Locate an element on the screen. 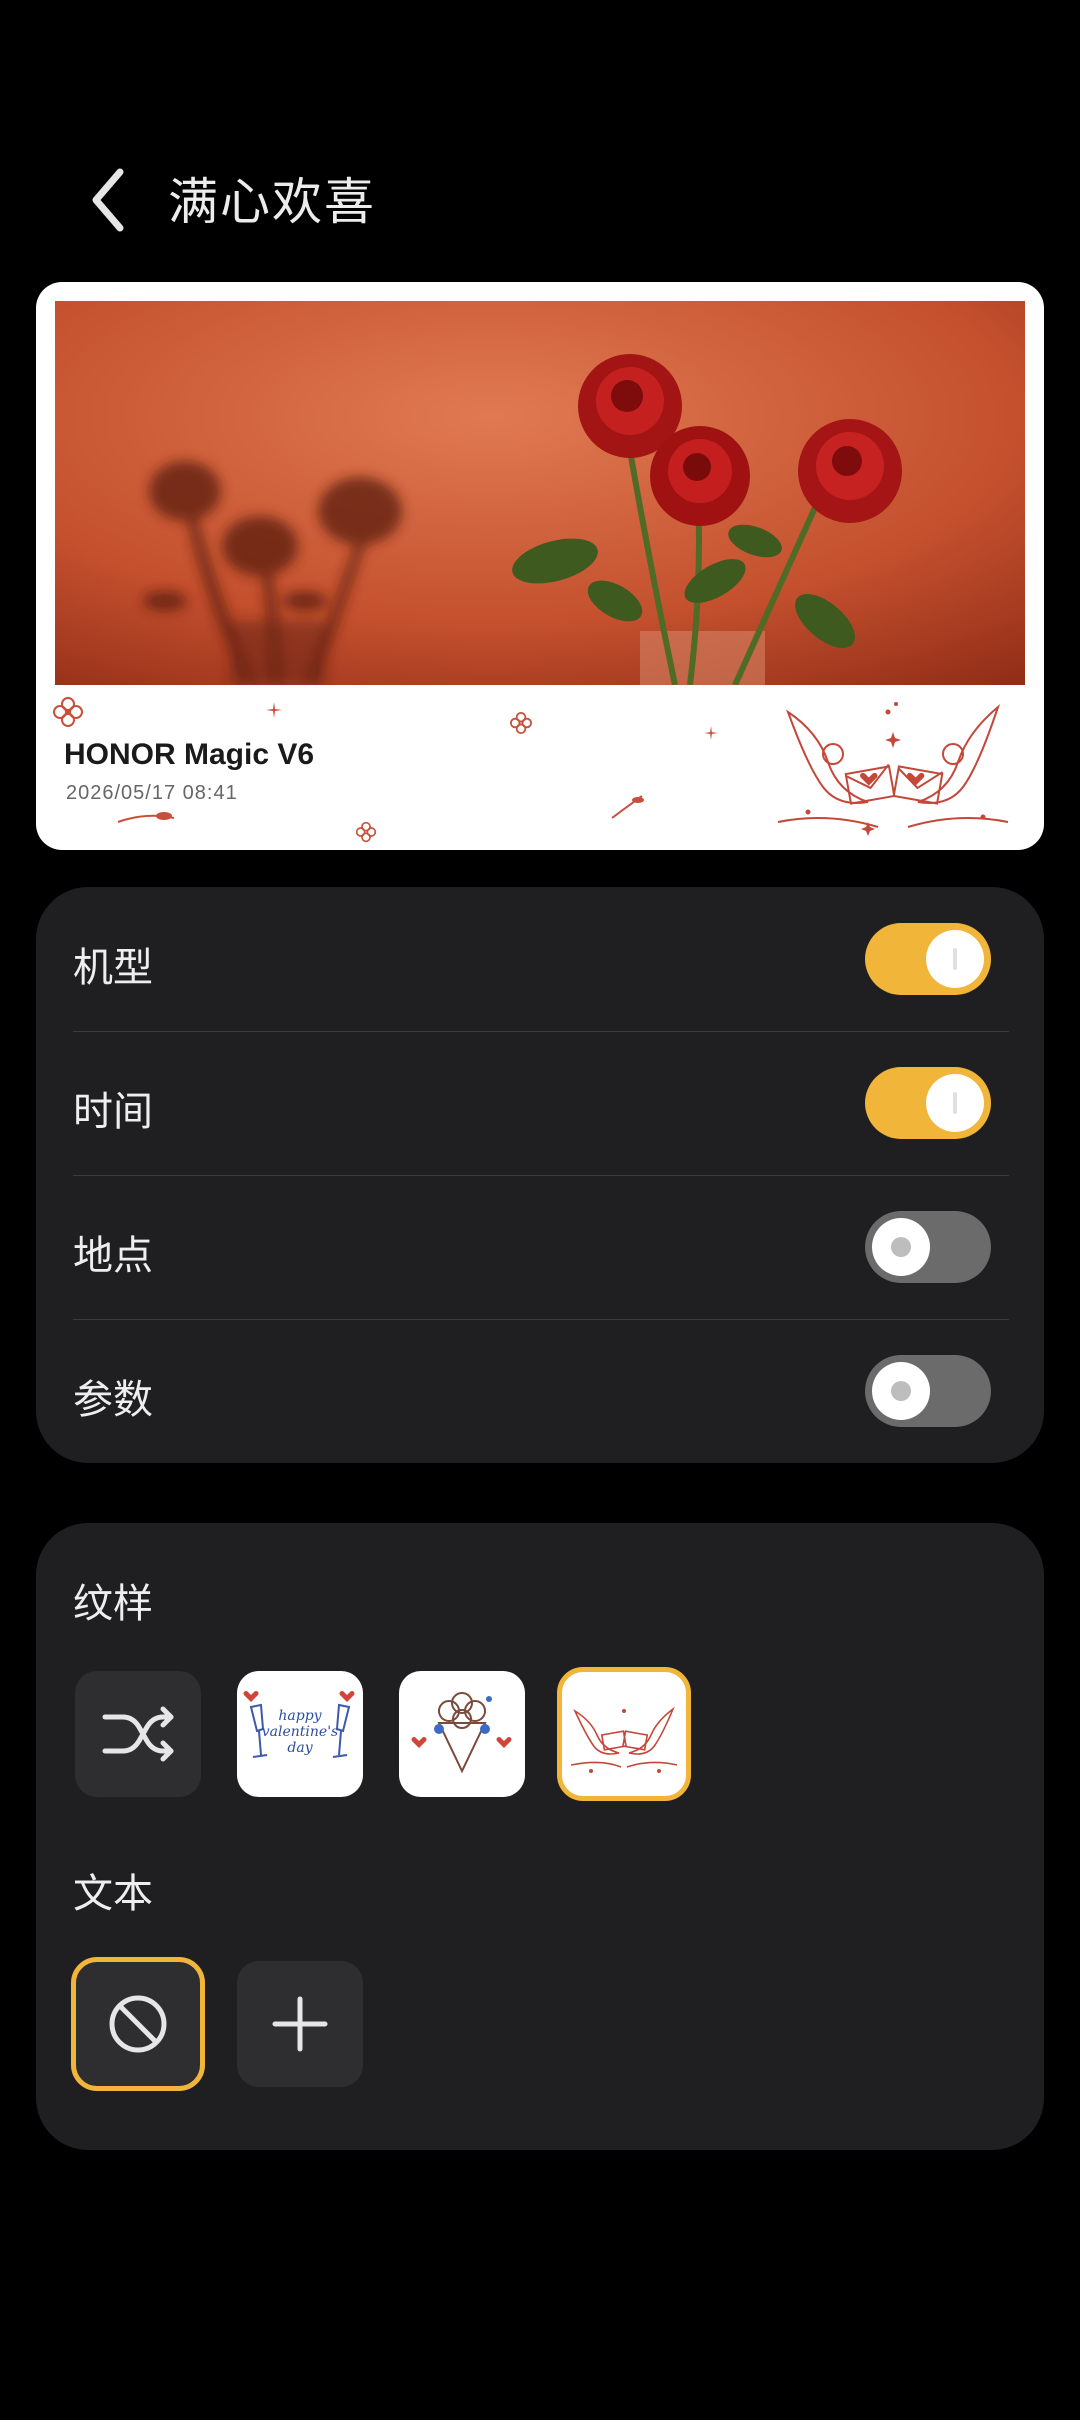  text-section-title: 文本 is located at coordinates (113, 1894).